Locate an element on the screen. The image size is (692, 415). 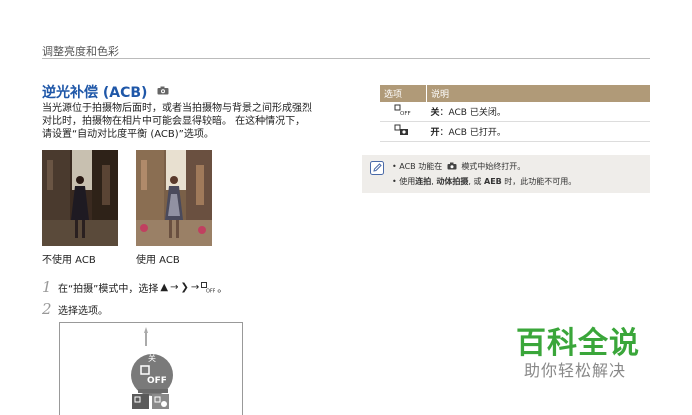
option-cell is located at coordinates (403, 131).